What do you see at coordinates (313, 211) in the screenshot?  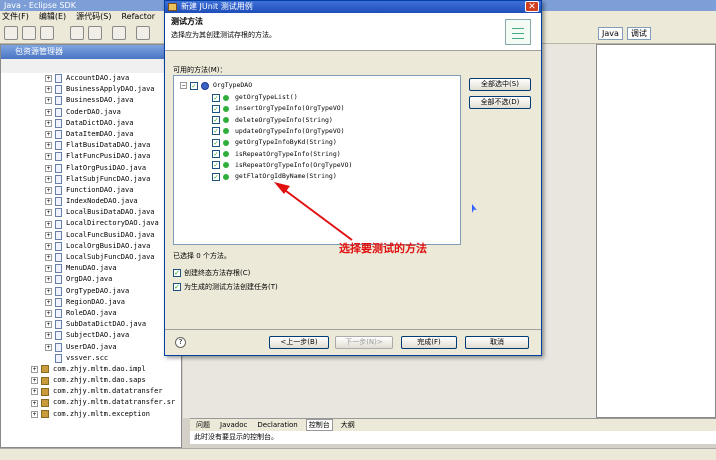 I see `annotation-arrow` at bounding box center [313, 211].